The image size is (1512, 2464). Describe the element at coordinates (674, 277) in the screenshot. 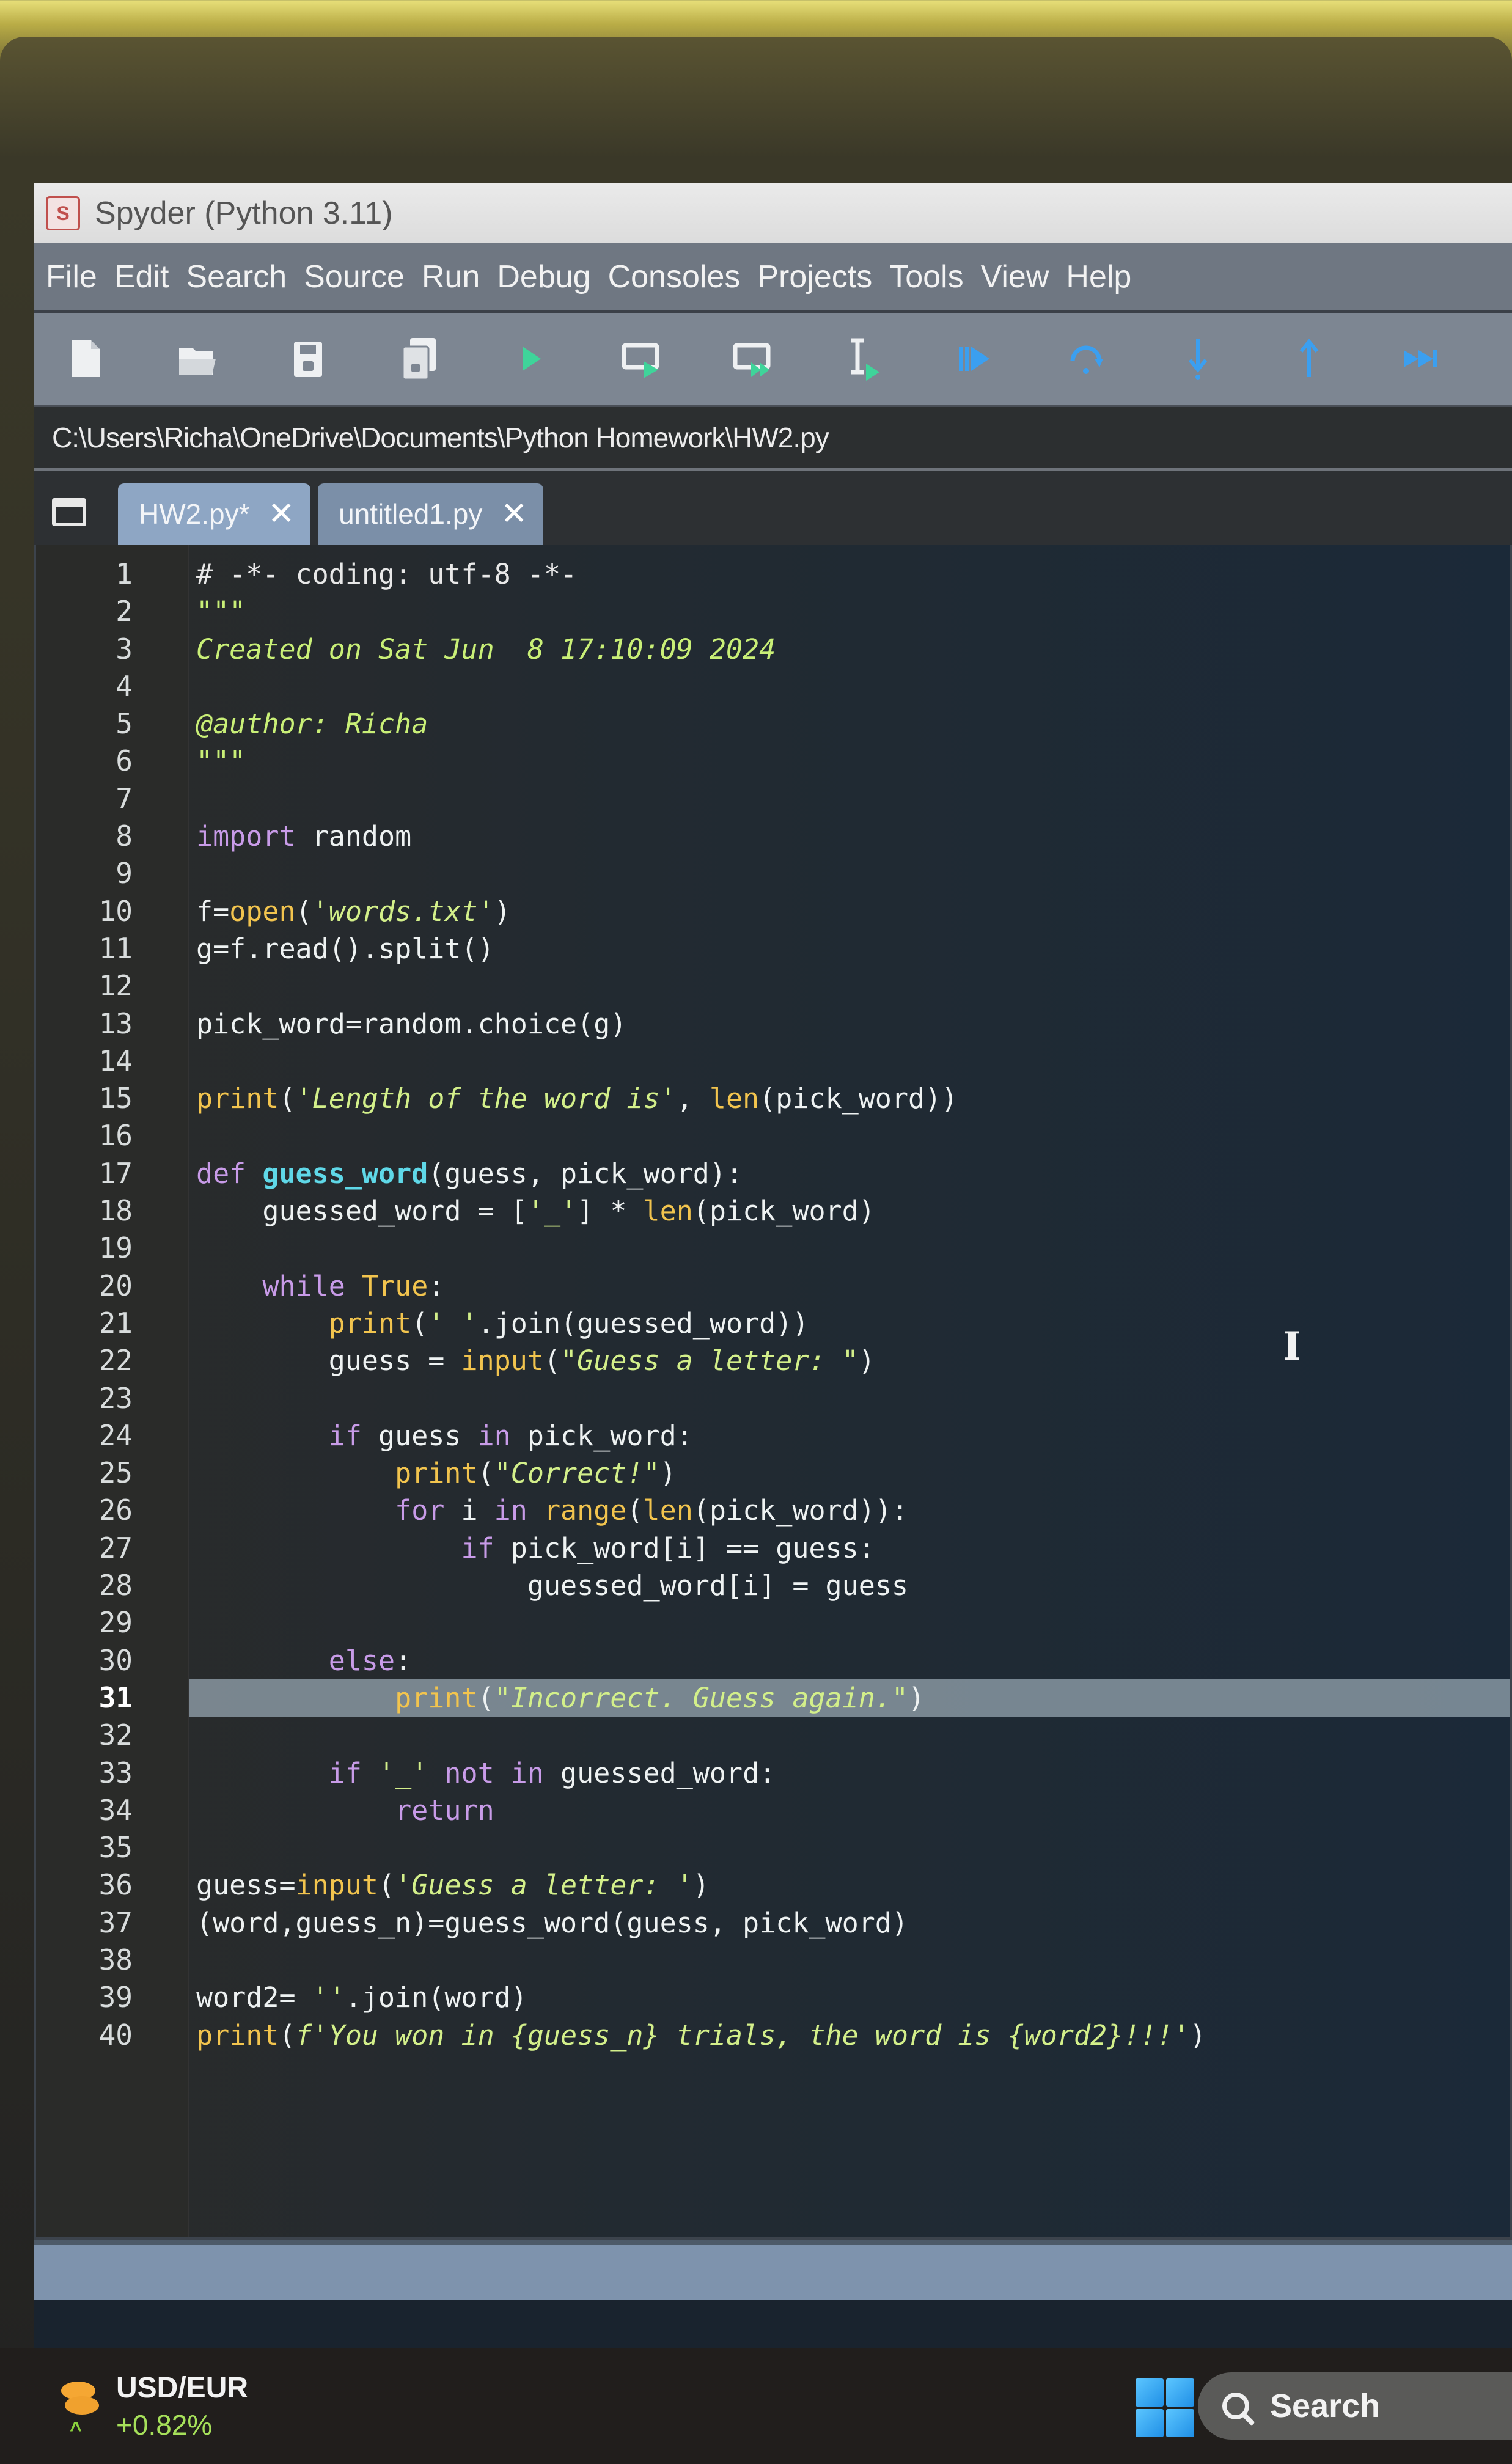

I see `menu-consoles: Consoles` at that location.